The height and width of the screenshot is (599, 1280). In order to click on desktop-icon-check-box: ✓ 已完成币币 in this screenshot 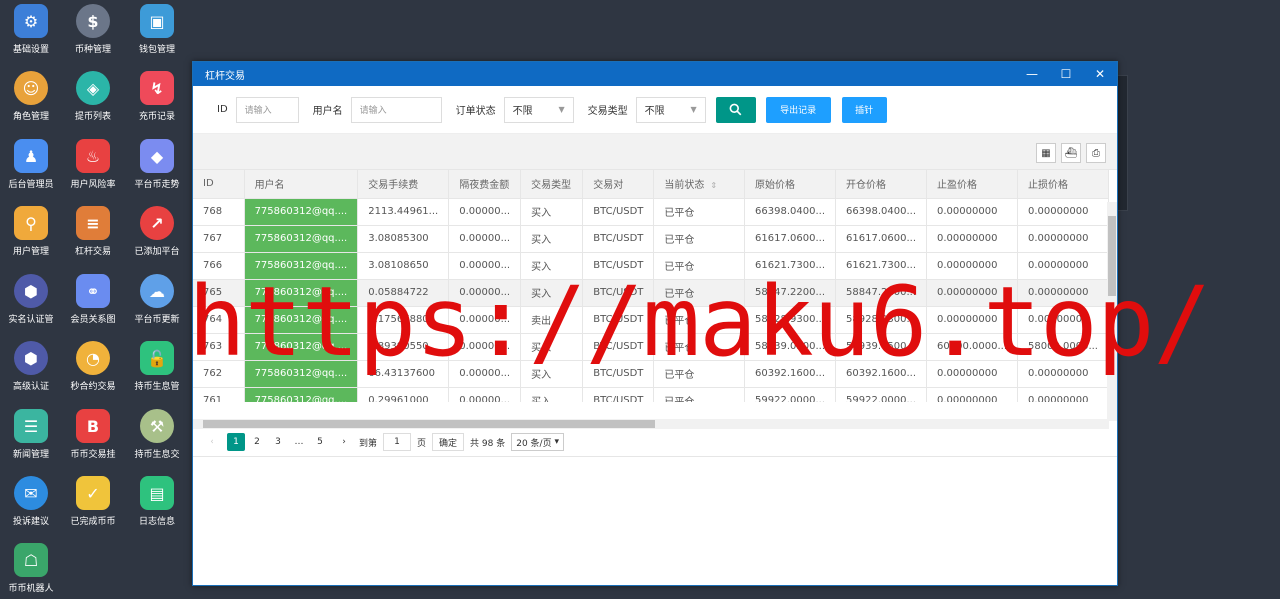, I will do `click(93, 501)`.